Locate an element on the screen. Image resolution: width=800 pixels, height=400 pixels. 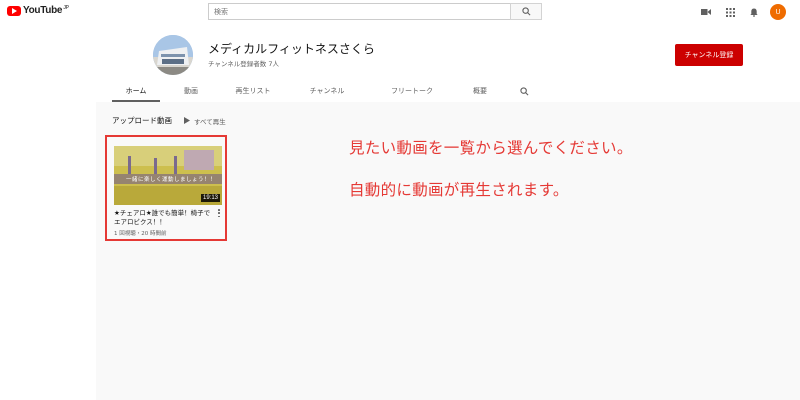
channel-avatar-image is located at coordinates (173, 55).